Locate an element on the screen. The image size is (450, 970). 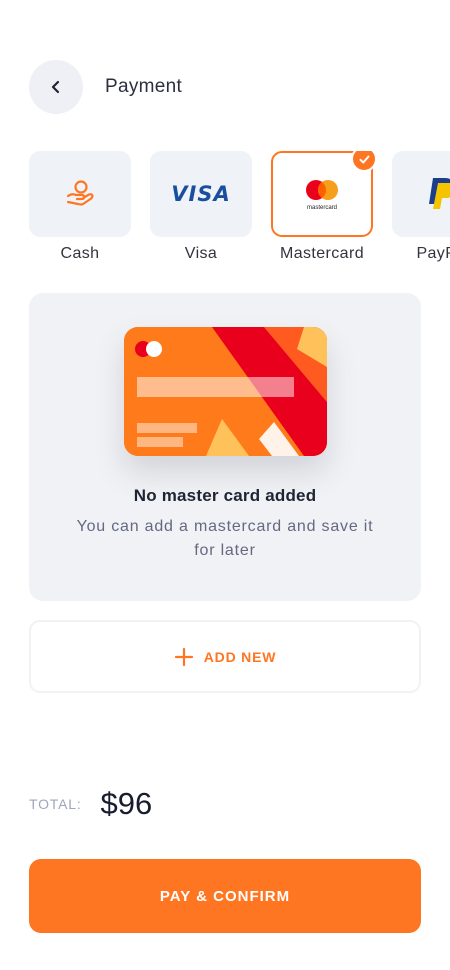
total-value: $96 is located at coordinates (126, 803).